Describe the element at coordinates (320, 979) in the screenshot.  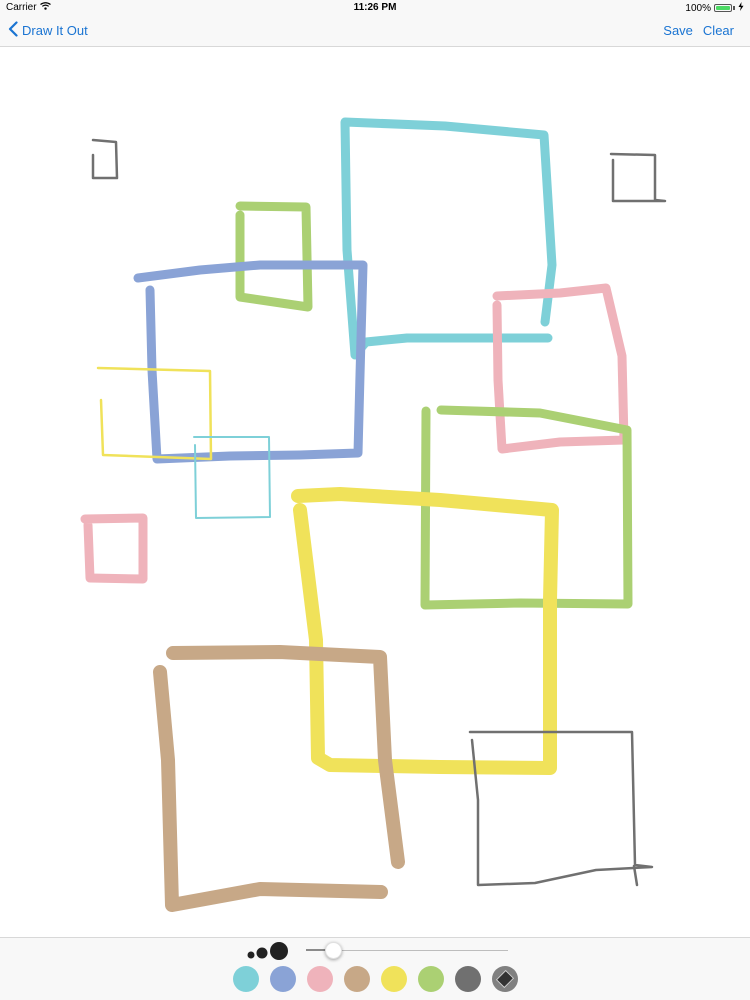
I see `color-swatch-pink` at that location.